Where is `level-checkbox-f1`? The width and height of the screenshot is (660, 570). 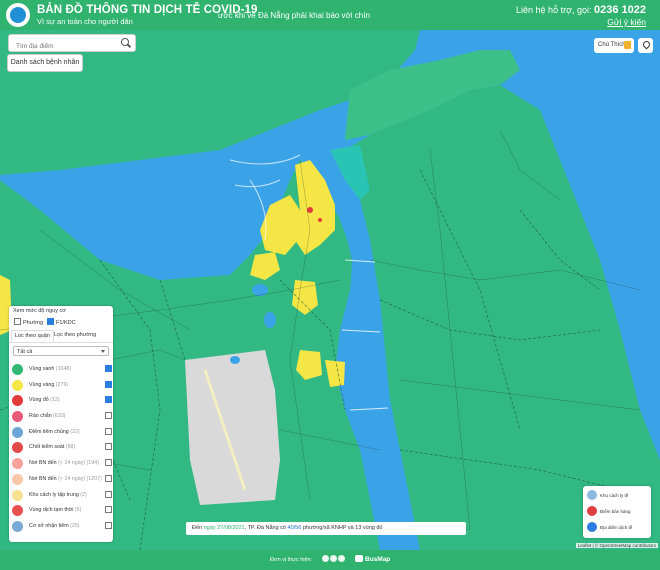 level-checkbox-f1 is located at coordinates (50, 321).